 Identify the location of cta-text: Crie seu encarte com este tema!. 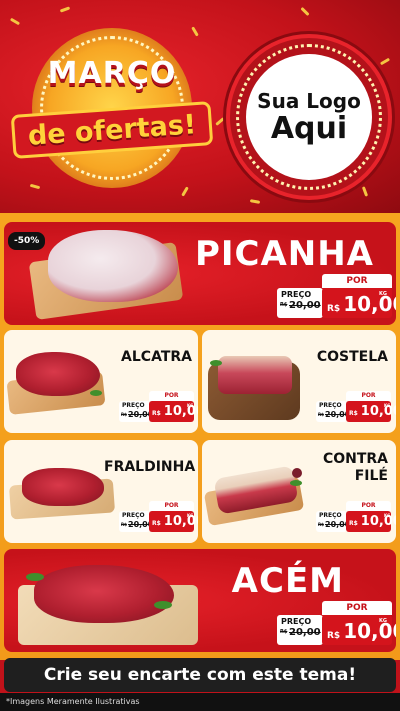
(200, 675).